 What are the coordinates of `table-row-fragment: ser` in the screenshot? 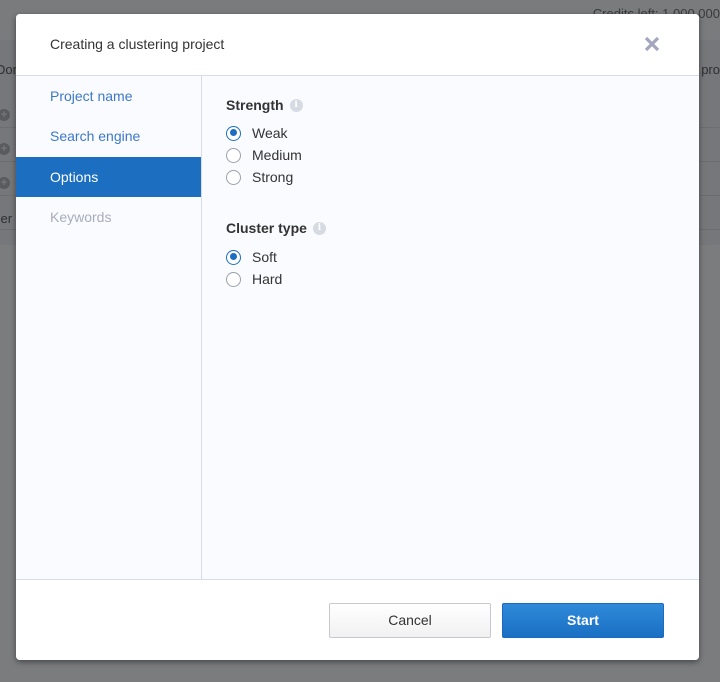 It's located at (6, 218).